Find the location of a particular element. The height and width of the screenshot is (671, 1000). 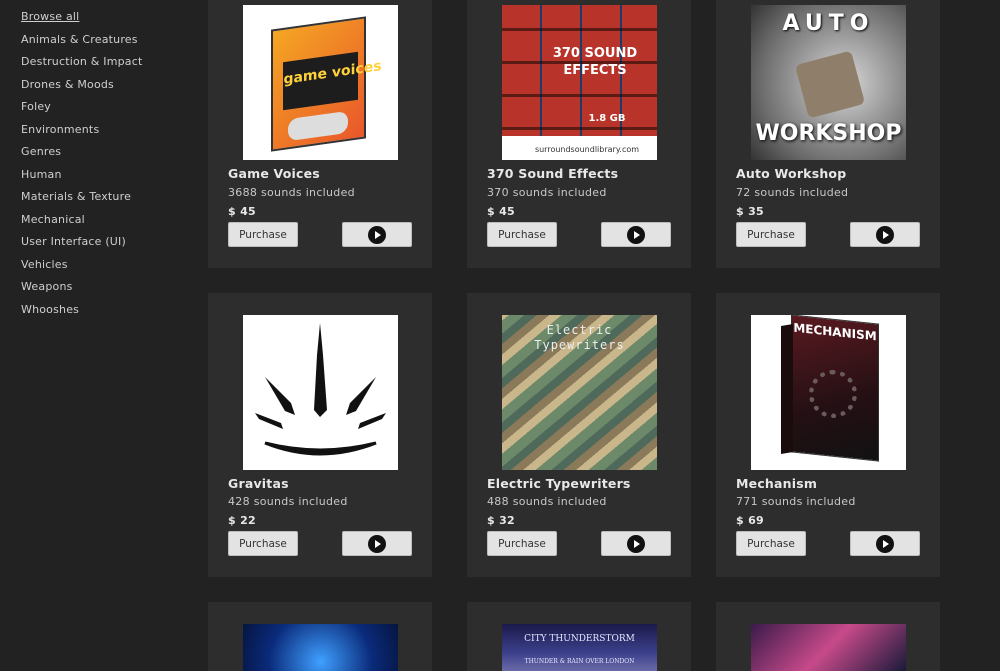

cover-text: 370 SOUND EFFECTS is located at coordinates (595, 62).